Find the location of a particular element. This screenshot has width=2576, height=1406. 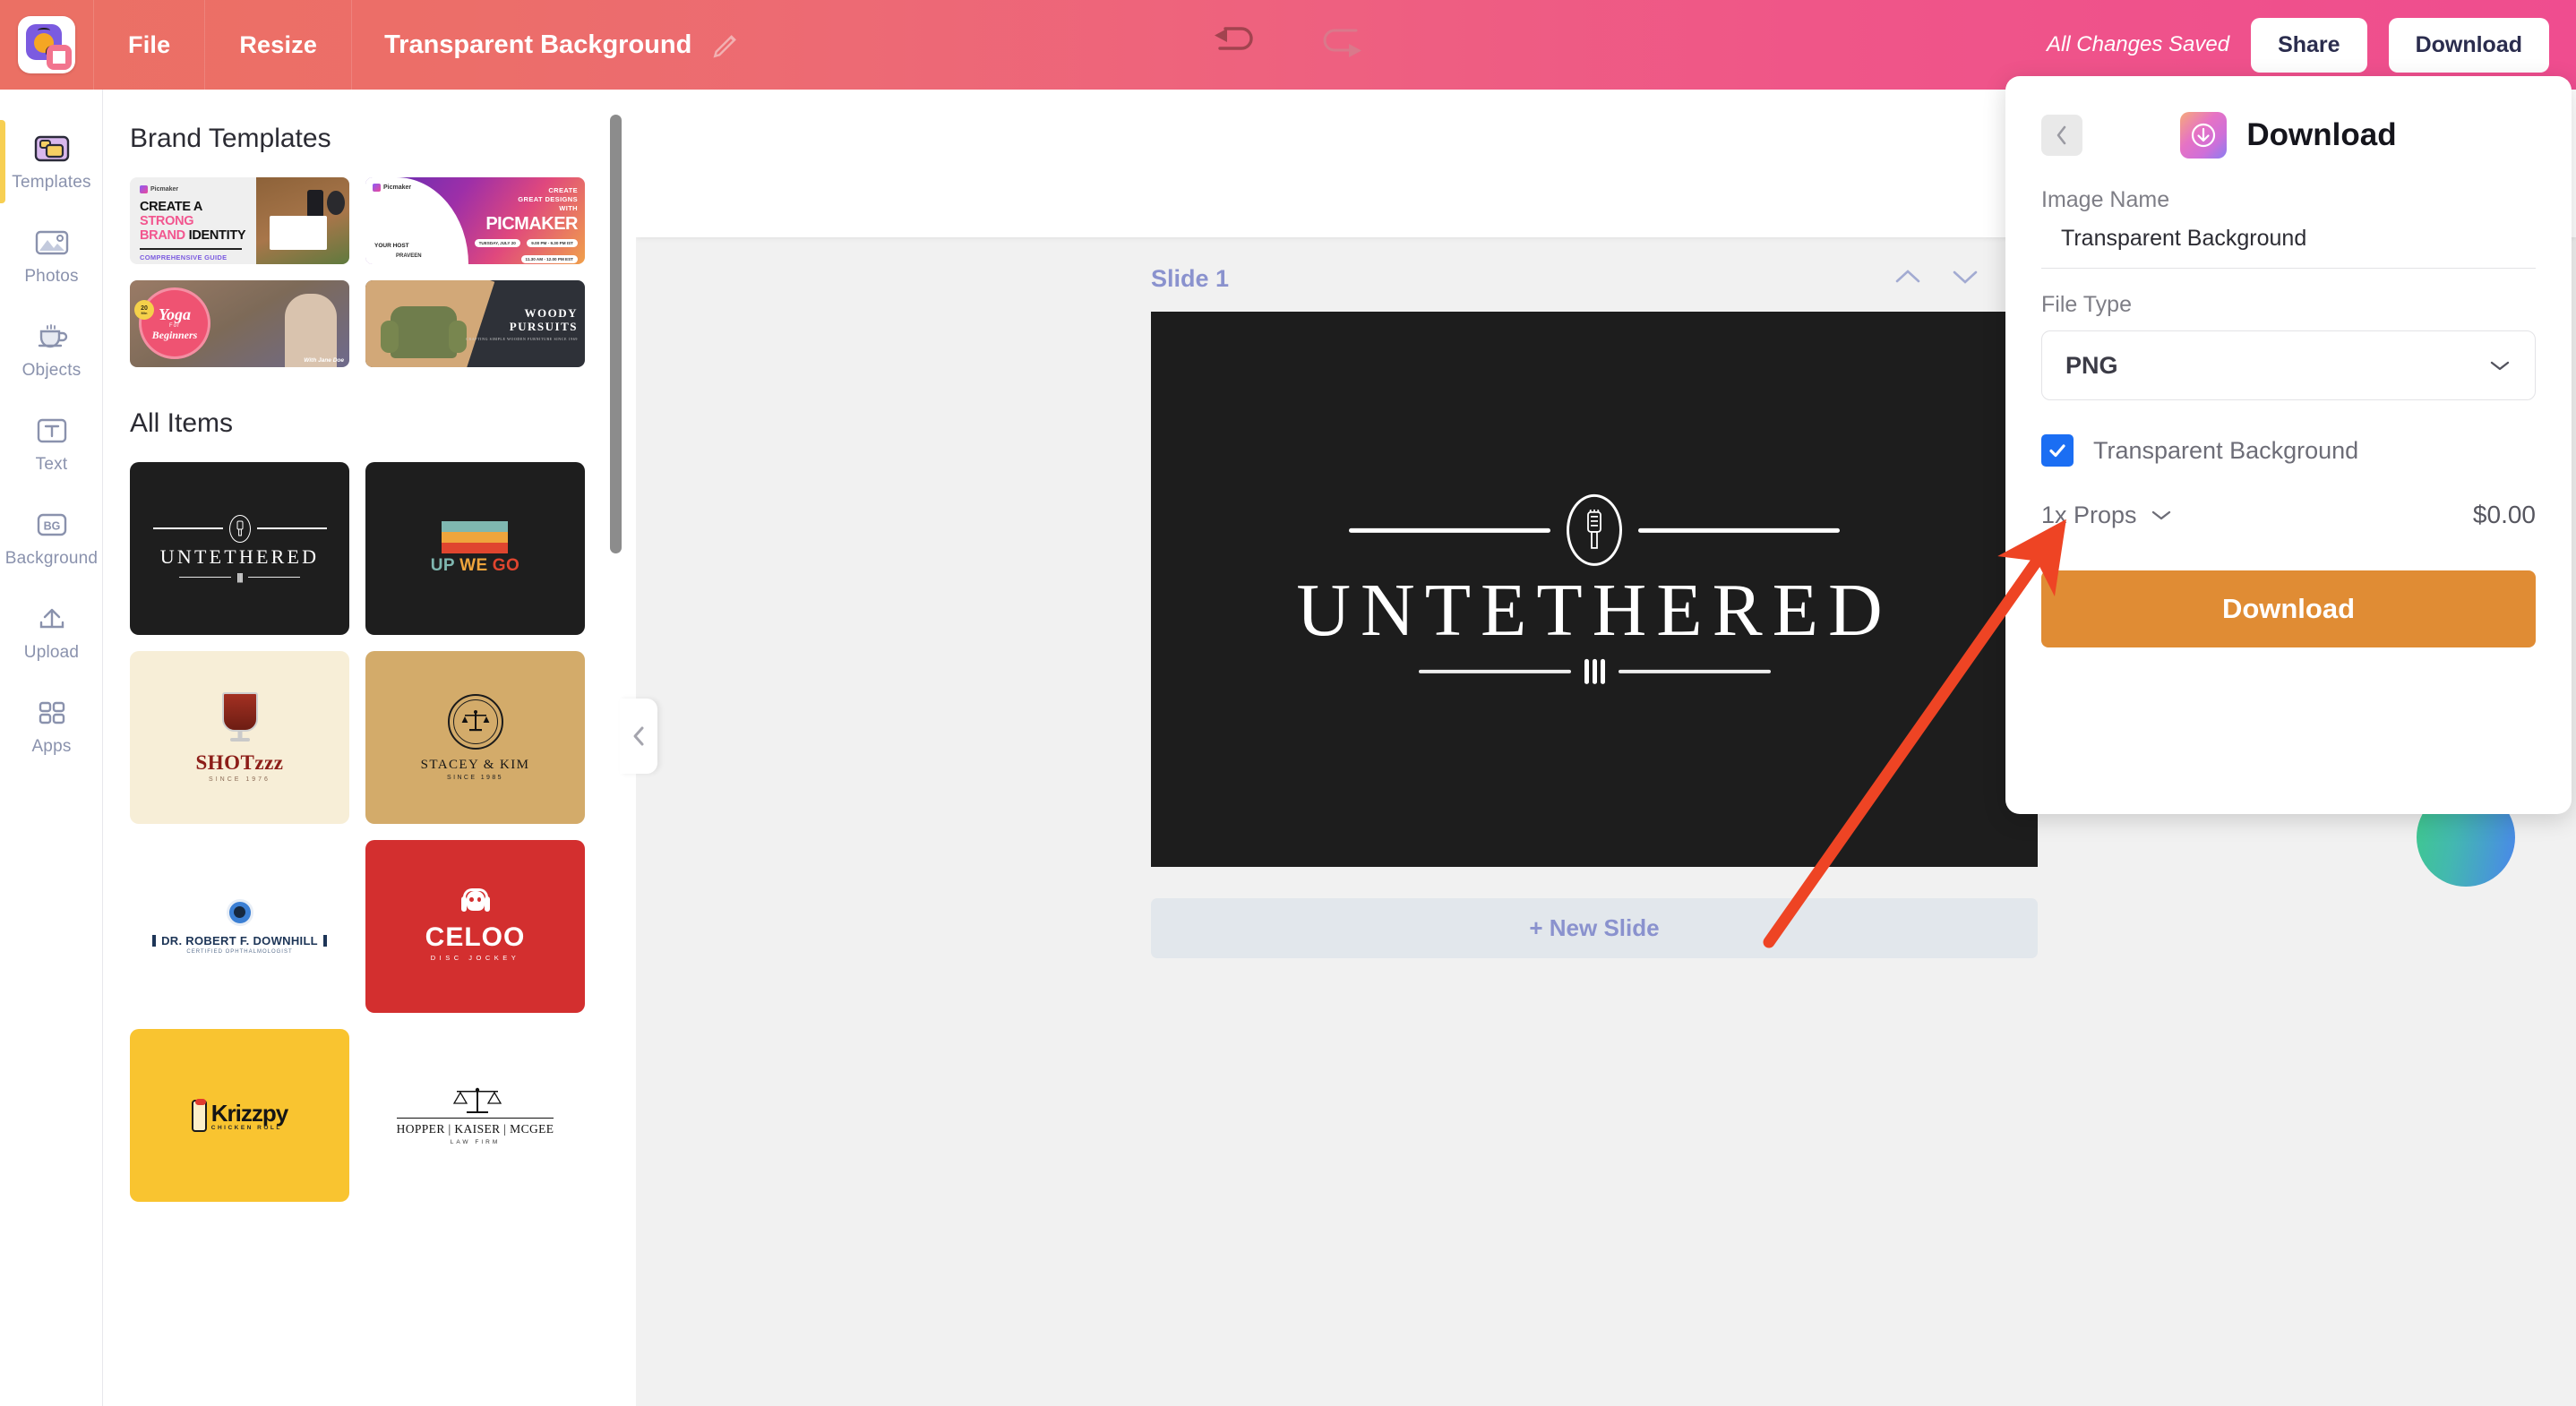

item-card-untethered: UNTETHERED ||| is located at coordinates (239, 548).